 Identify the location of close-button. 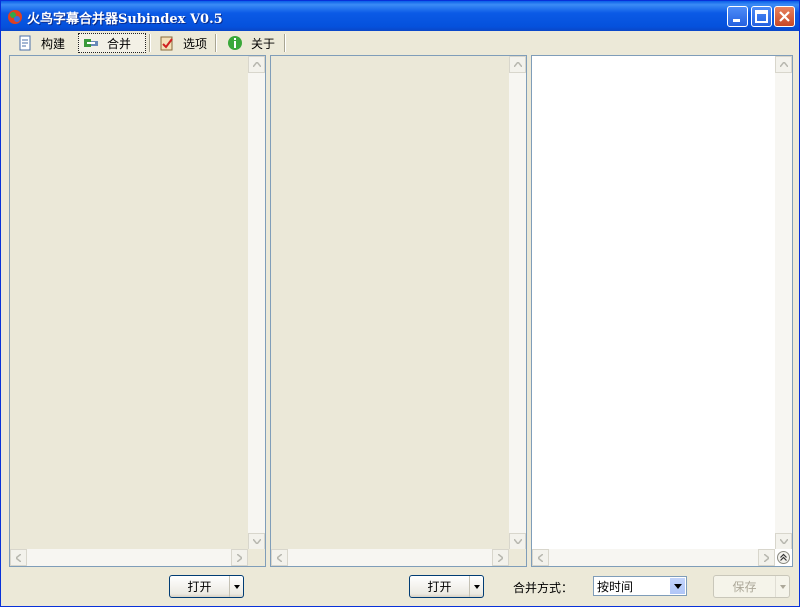
(784, 16).